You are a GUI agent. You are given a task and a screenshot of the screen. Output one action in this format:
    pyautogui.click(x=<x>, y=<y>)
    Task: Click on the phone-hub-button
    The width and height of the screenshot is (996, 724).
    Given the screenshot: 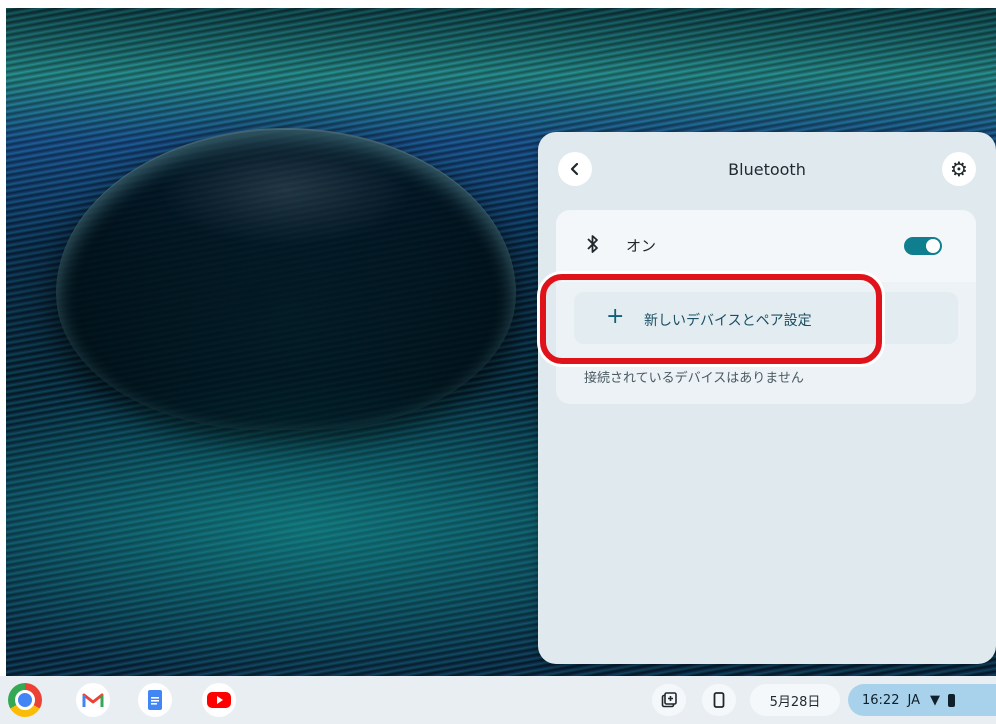 What is the action you would take?
    pyautogui.click(x=719, y=700)
    